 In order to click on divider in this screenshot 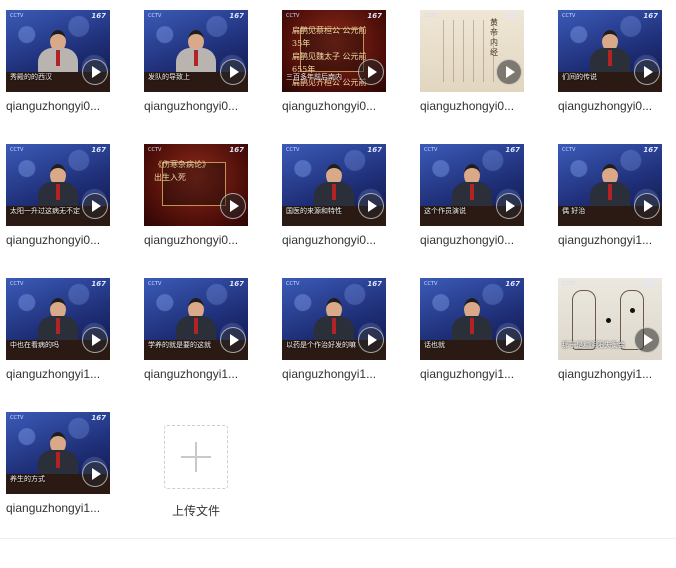, I will do `click(338, 538)`.